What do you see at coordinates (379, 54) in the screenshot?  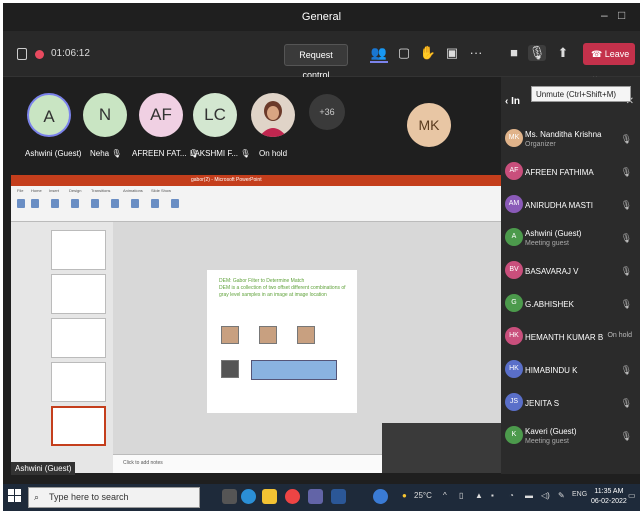 I see `people-icon: 👥` at bounding box center [379, 54].